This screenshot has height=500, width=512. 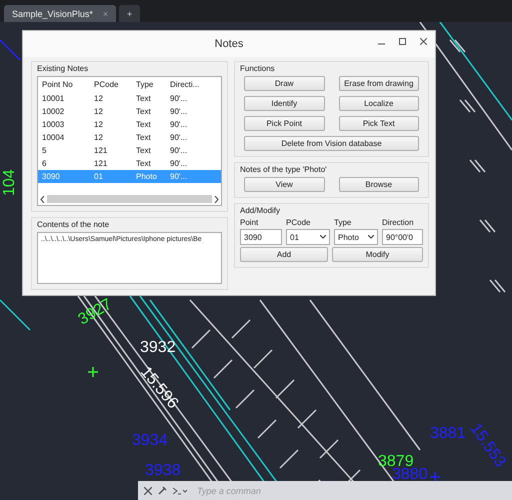 What do you see at coordinates (343, 222) in the screenshot?
I see `field-label: Type` at bounding box center [343, 222].